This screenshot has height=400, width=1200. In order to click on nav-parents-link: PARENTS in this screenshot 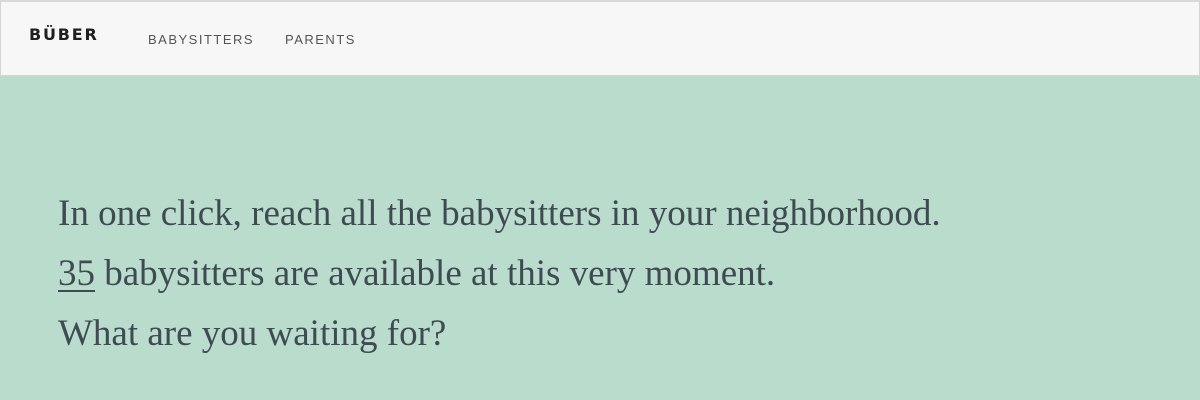, I will do `click(320, 39)`.